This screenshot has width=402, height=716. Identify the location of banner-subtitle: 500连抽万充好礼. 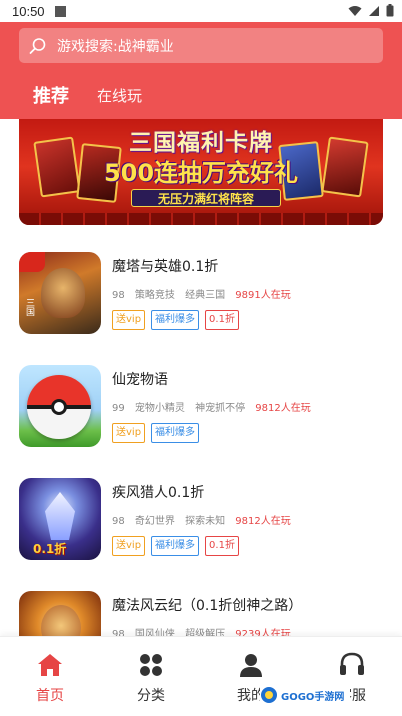
(201, 173).